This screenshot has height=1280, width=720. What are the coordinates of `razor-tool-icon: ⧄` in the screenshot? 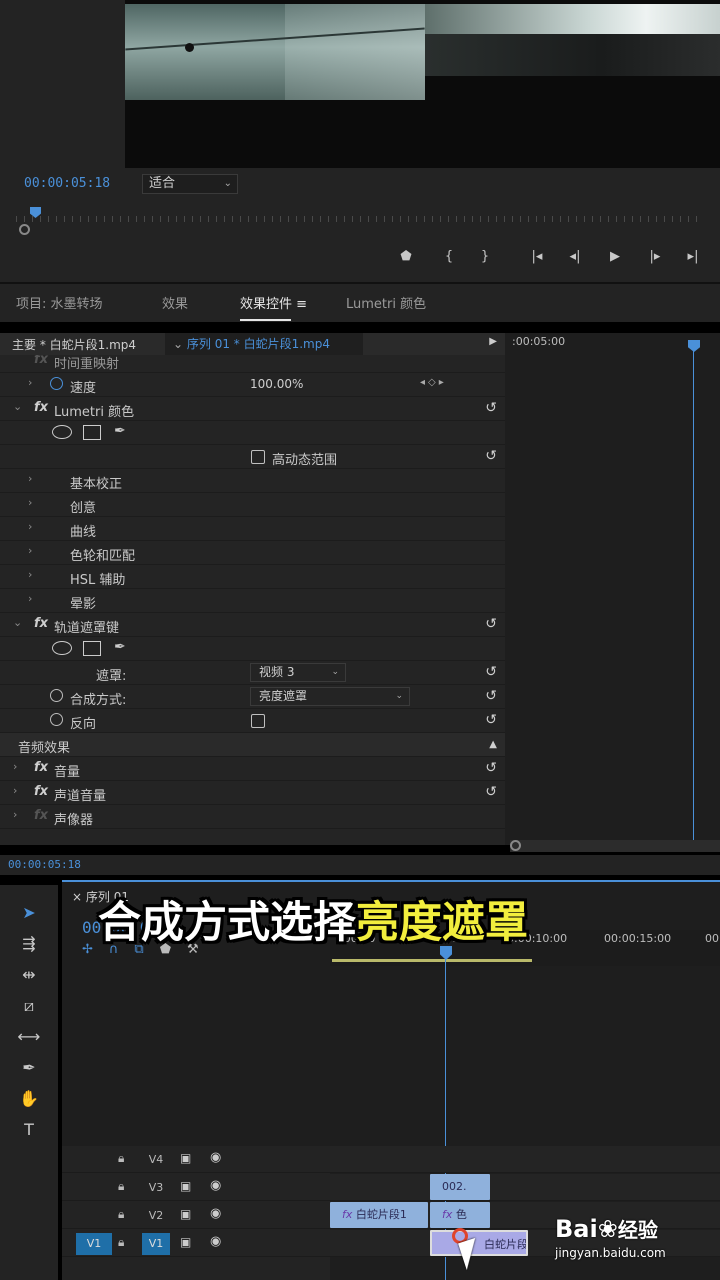 It's located at (29, 1006).